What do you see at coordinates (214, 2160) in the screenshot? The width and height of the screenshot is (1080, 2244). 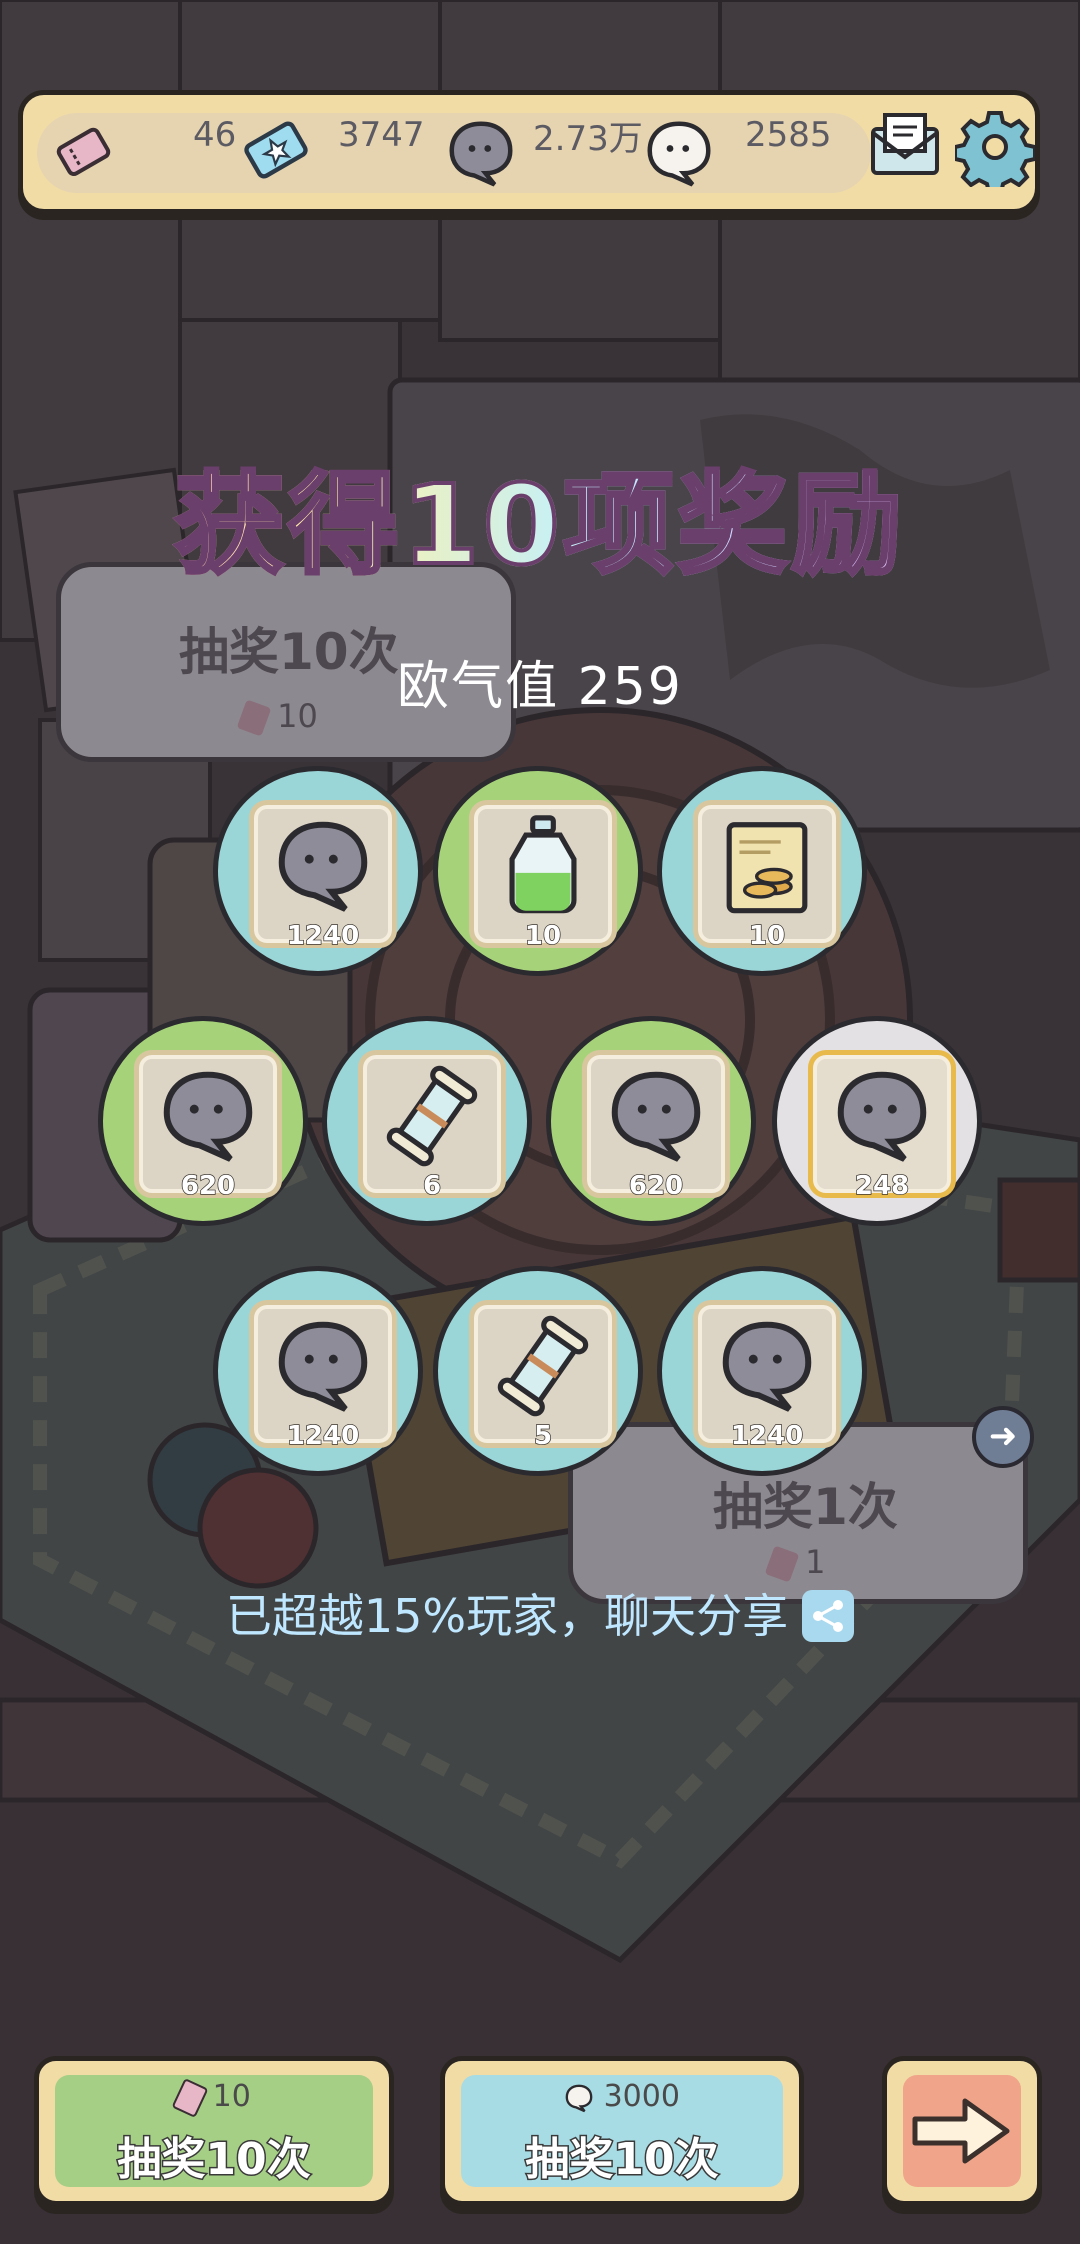 I see `ticket-draw-label: 抽奖10次` at bounding box center [214, 2160].